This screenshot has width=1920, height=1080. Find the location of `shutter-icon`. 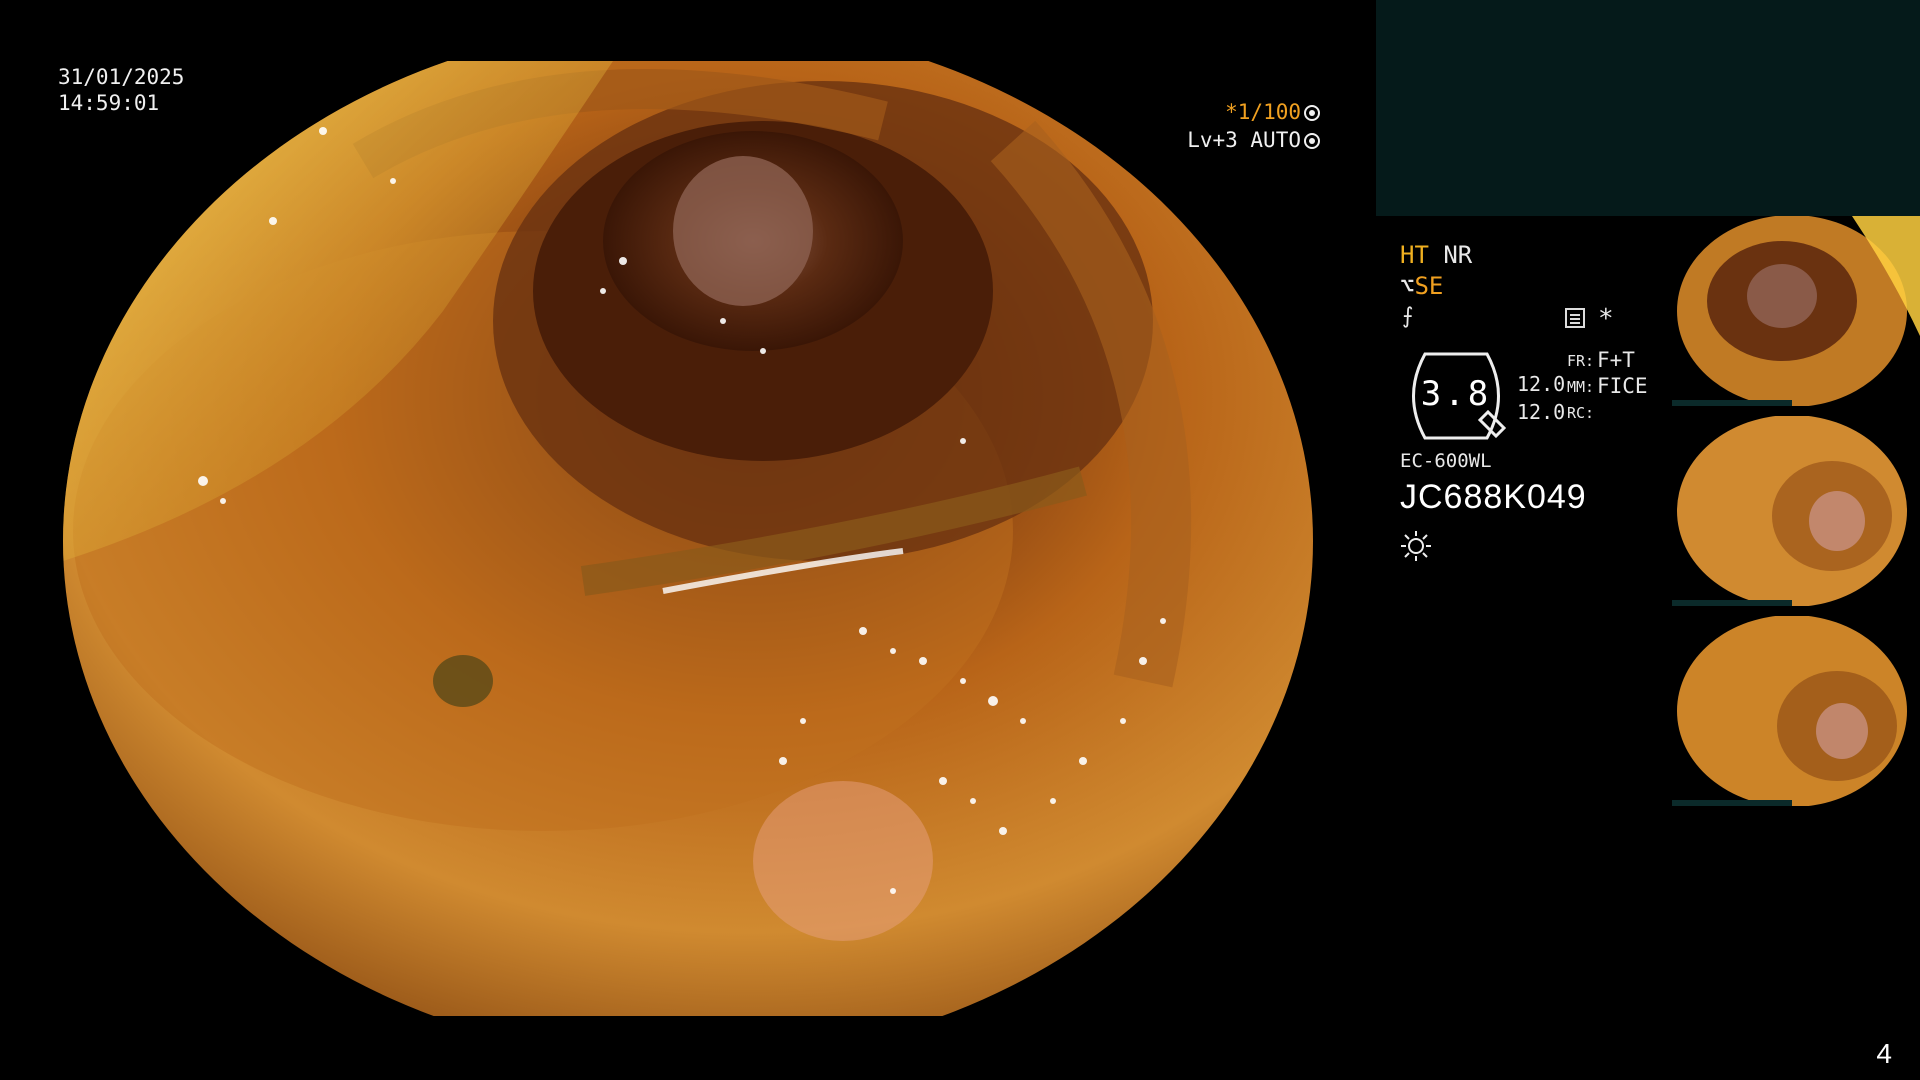

shutter-icon is located at coordinates (1312, 113).